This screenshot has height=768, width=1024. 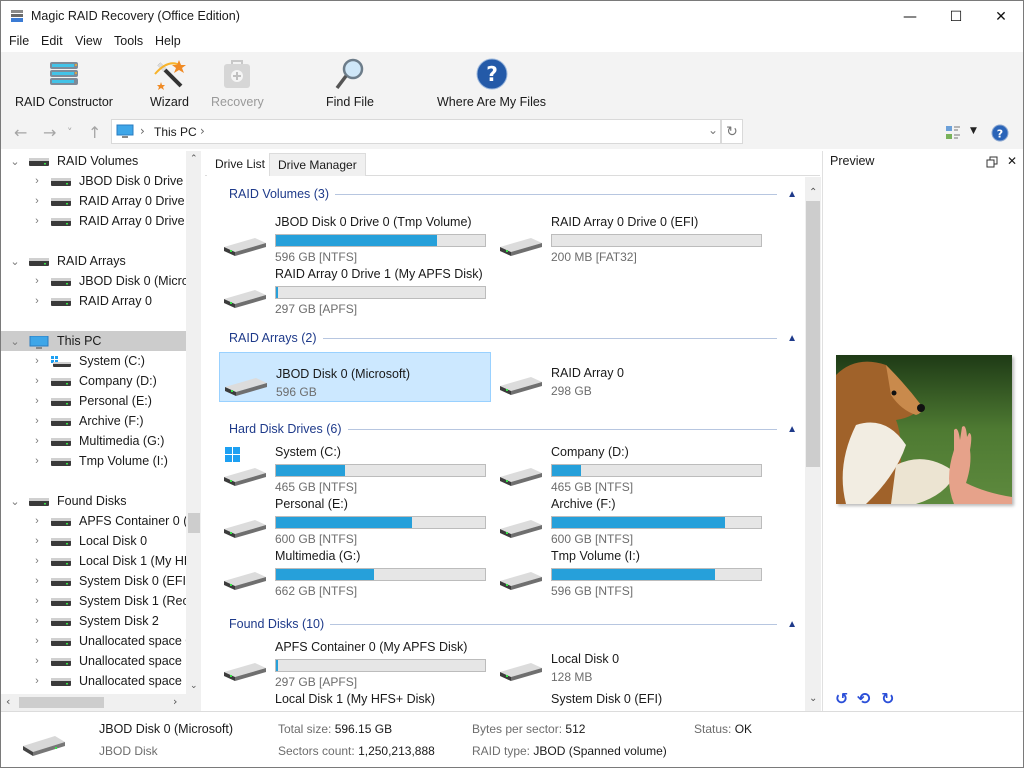 I want to click on menu-file: File, so click(x=19, y=41).